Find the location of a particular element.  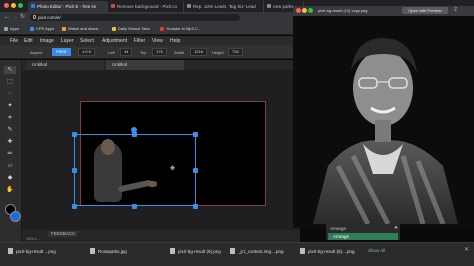

doc-tab-untitled-1: Untitled is located at coordinates (65, 65).